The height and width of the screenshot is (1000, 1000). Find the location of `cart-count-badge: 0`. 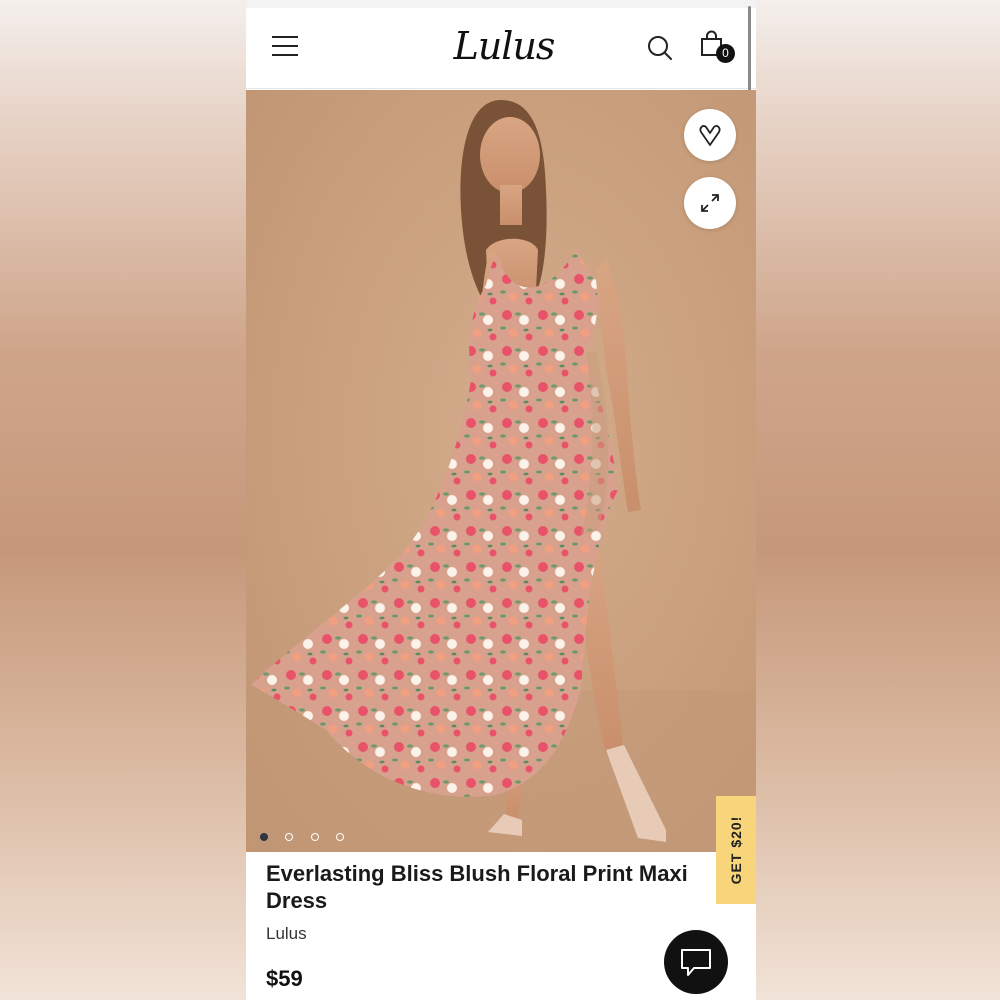

cart-count-badge: 0 is located at coordinates (725, 53).